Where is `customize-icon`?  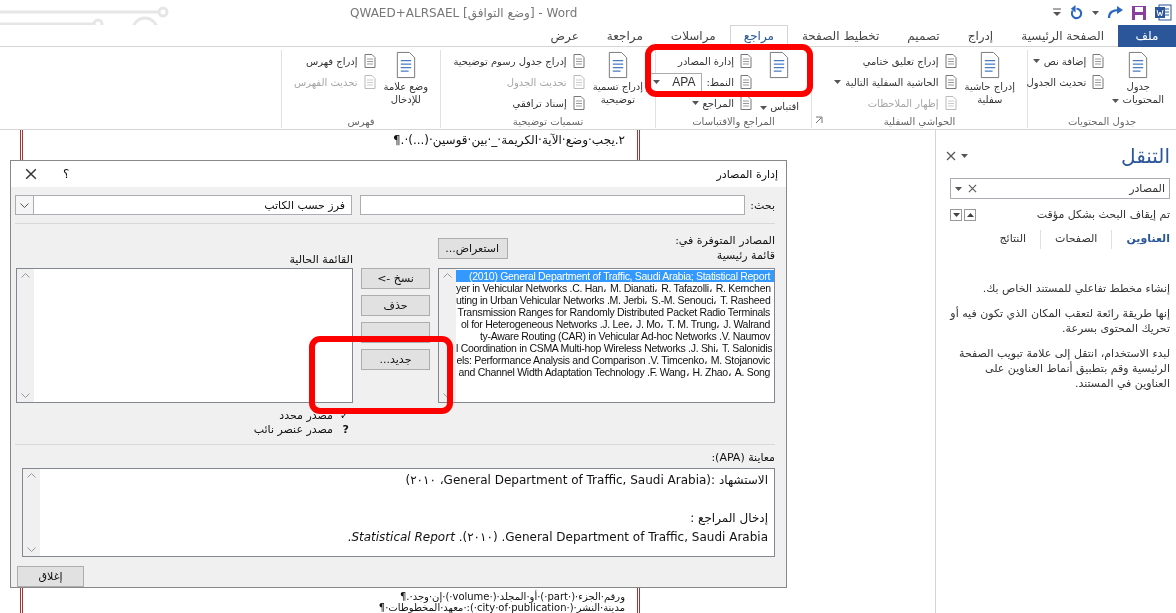 customize-icon is located at coordinates (1057, 12).